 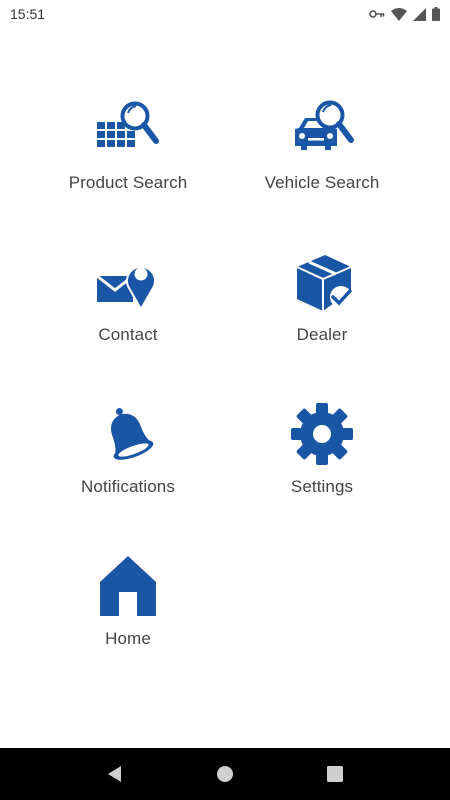 What do you see at coordinates (322, 434) in the screenshot?
I see `gear-icon` at bounding box center [322, 434].